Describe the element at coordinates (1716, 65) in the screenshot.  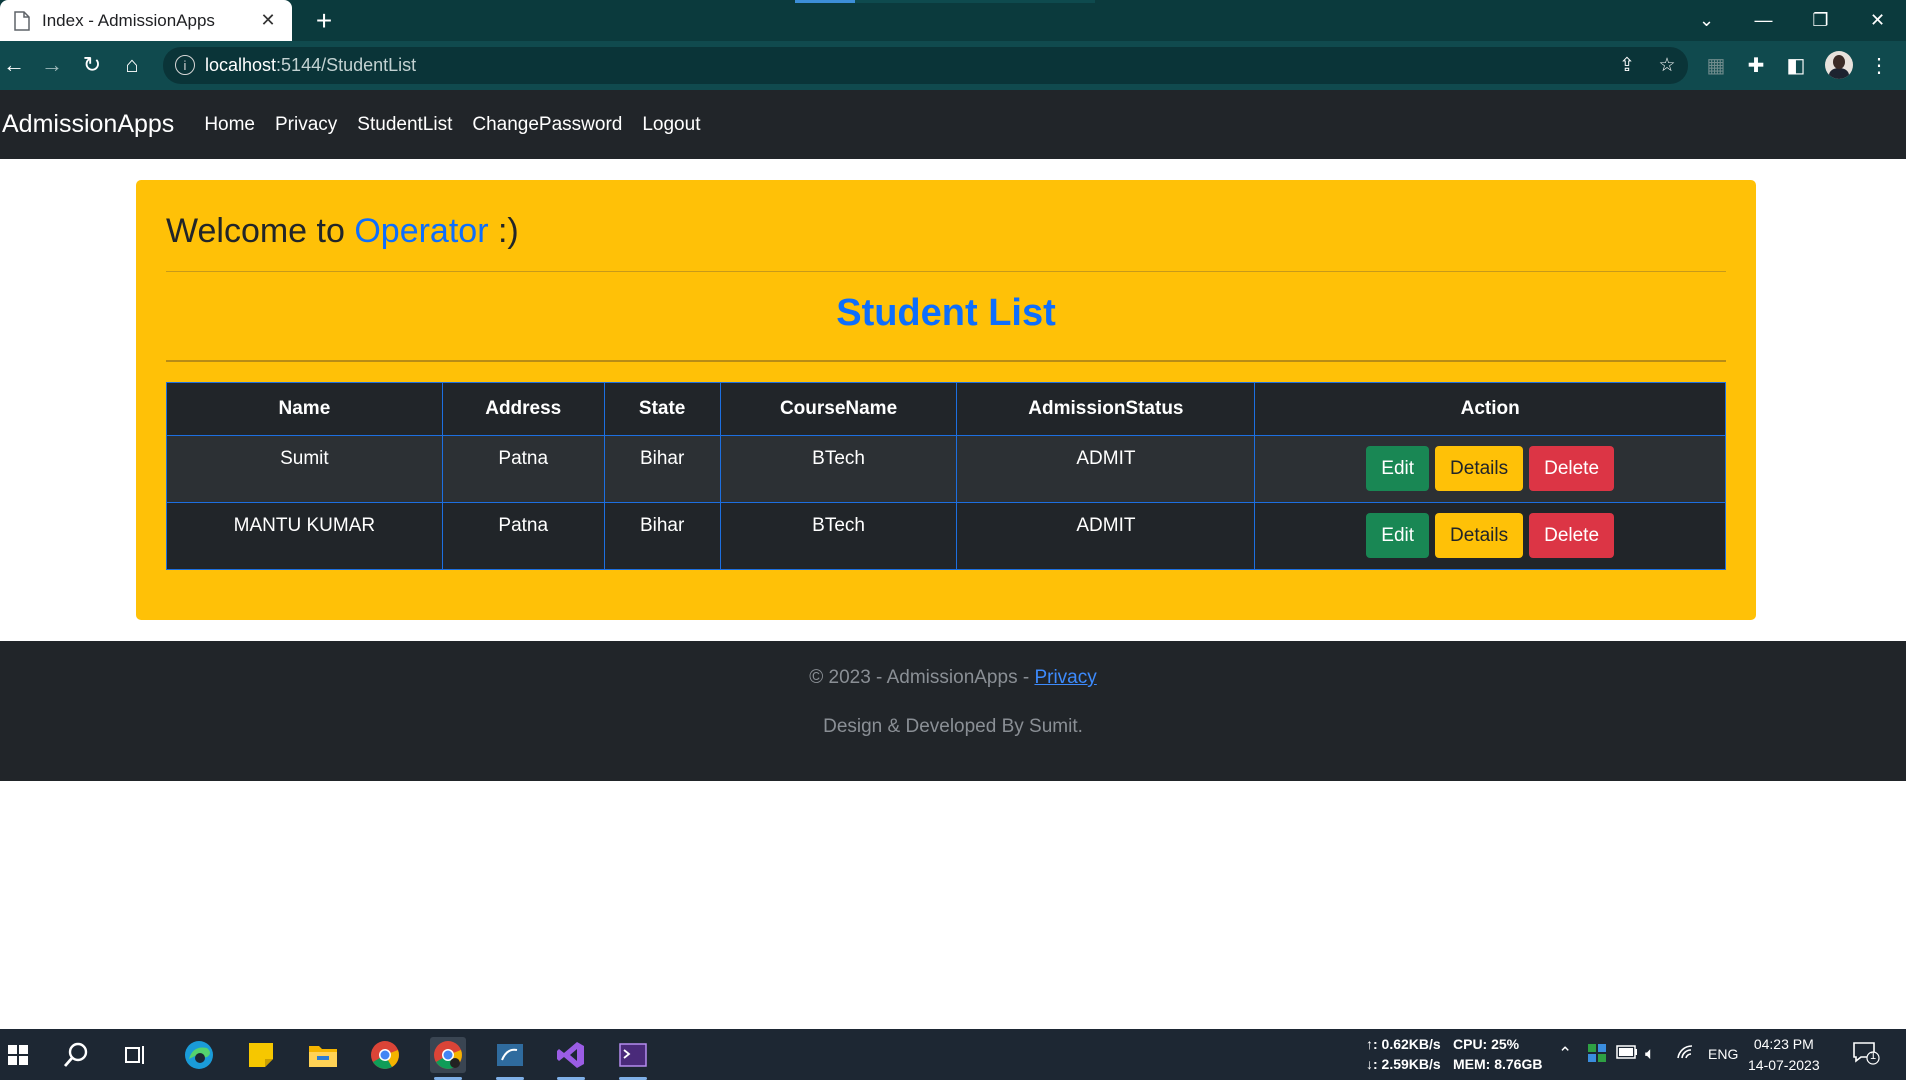
I see `extension-icon: ▦` at that location.